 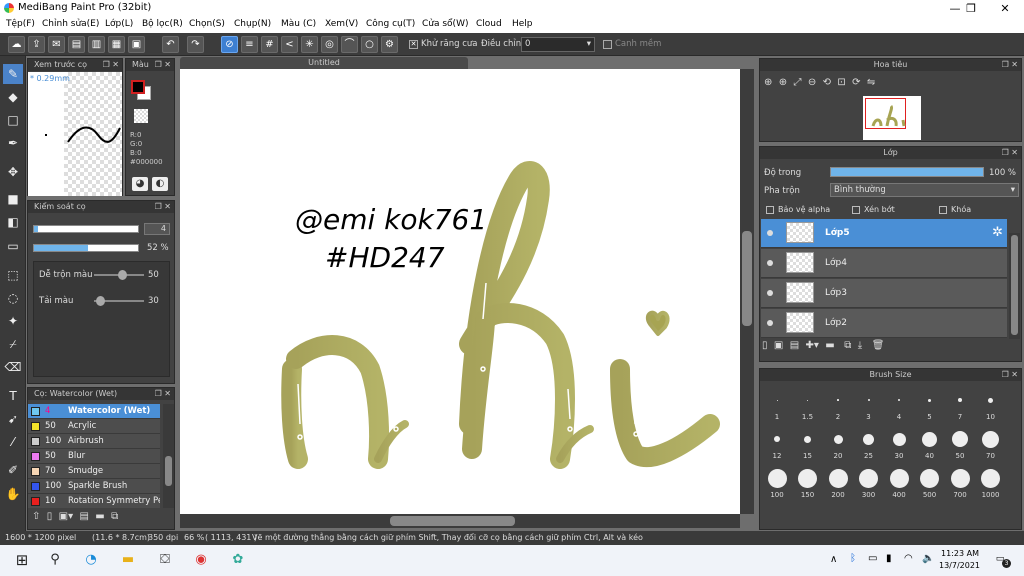 What do you see at coordinates (808, 443) in the screenshot?
I see `brush-size-option: 15` at bounding box center [808, 443].